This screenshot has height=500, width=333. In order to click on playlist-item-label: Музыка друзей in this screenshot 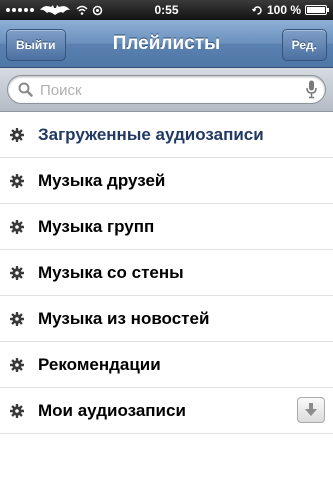, I will do `click(102, 180)`.